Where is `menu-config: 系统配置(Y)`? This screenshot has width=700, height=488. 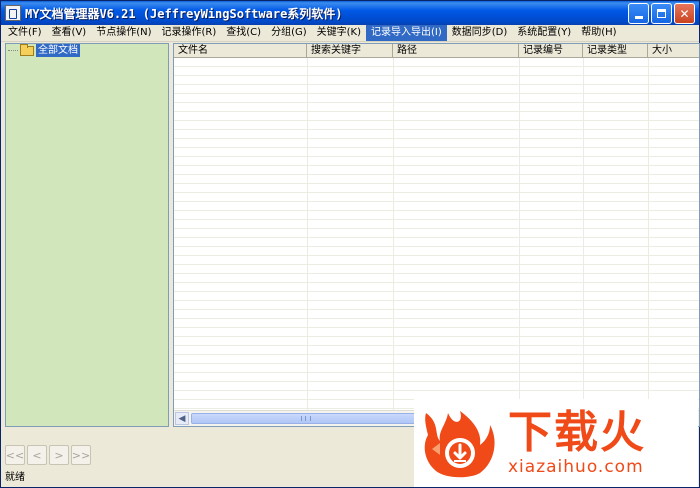
menu-config: 系统配置(Y) is located at coordinates (544, 33).